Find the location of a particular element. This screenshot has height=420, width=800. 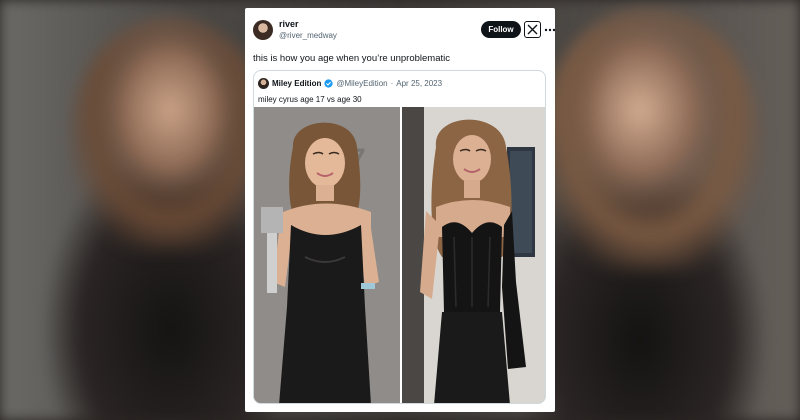

x-logo-glyph is located at coordinates (532, 29).